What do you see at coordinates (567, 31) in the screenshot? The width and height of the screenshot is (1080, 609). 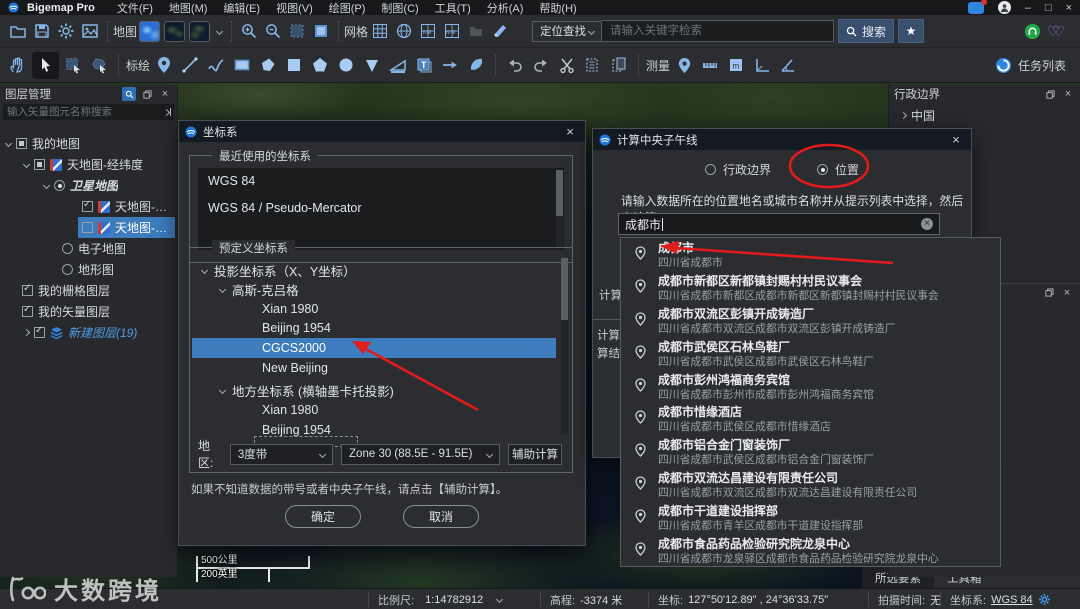 I see `locate-mode-select: 定位查找` at bounding box center [567, 31].